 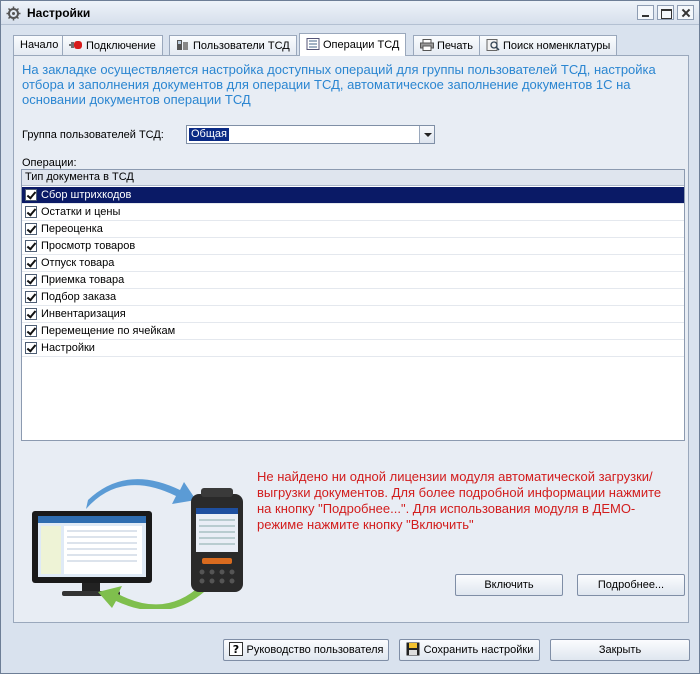 I want to click on users-icon, so click(x=182, y=45).